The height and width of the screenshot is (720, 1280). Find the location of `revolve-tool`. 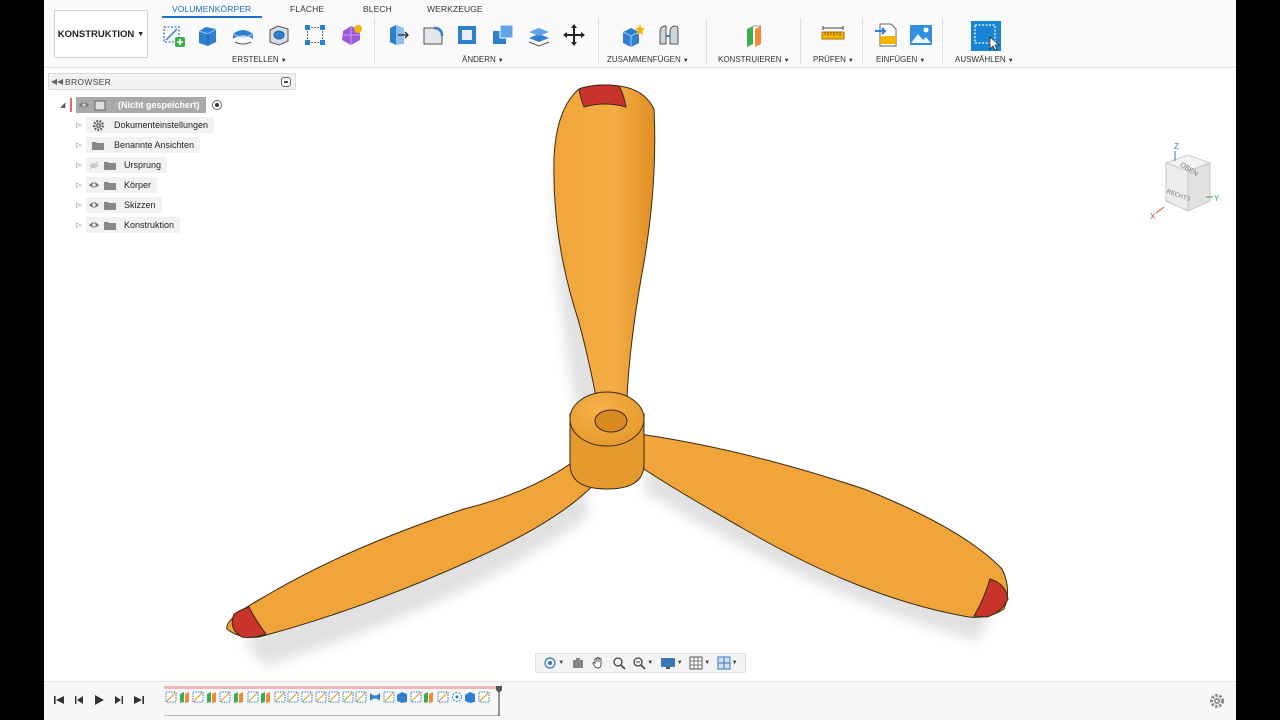

revolve-tool is located at coordinates (243, 35).